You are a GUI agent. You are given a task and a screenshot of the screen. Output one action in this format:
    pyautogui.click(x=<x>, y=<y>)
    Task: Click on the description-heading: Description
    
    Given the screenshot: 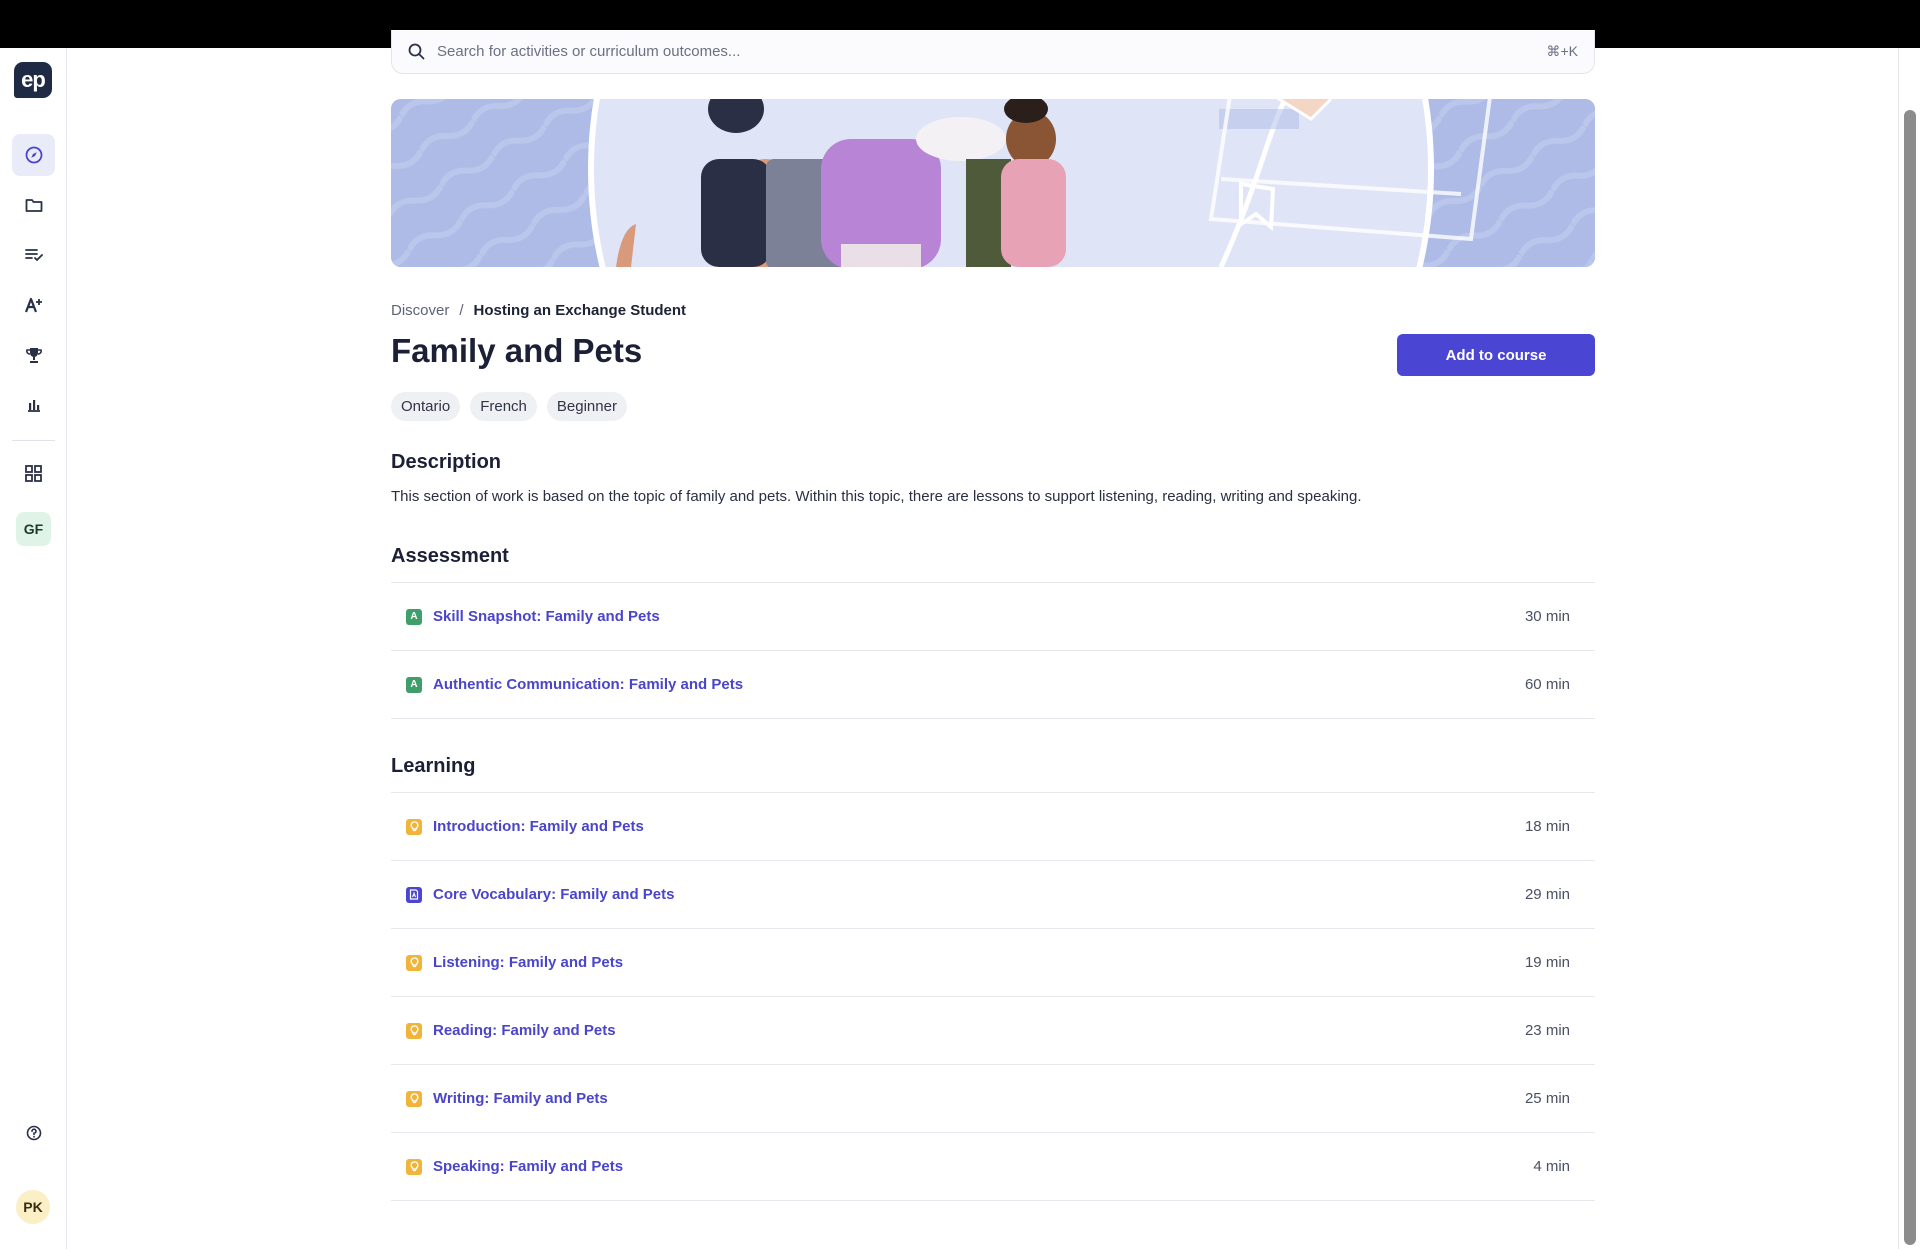 What is the action you would take?
    pyautogui.click(x=446, y=462)
    